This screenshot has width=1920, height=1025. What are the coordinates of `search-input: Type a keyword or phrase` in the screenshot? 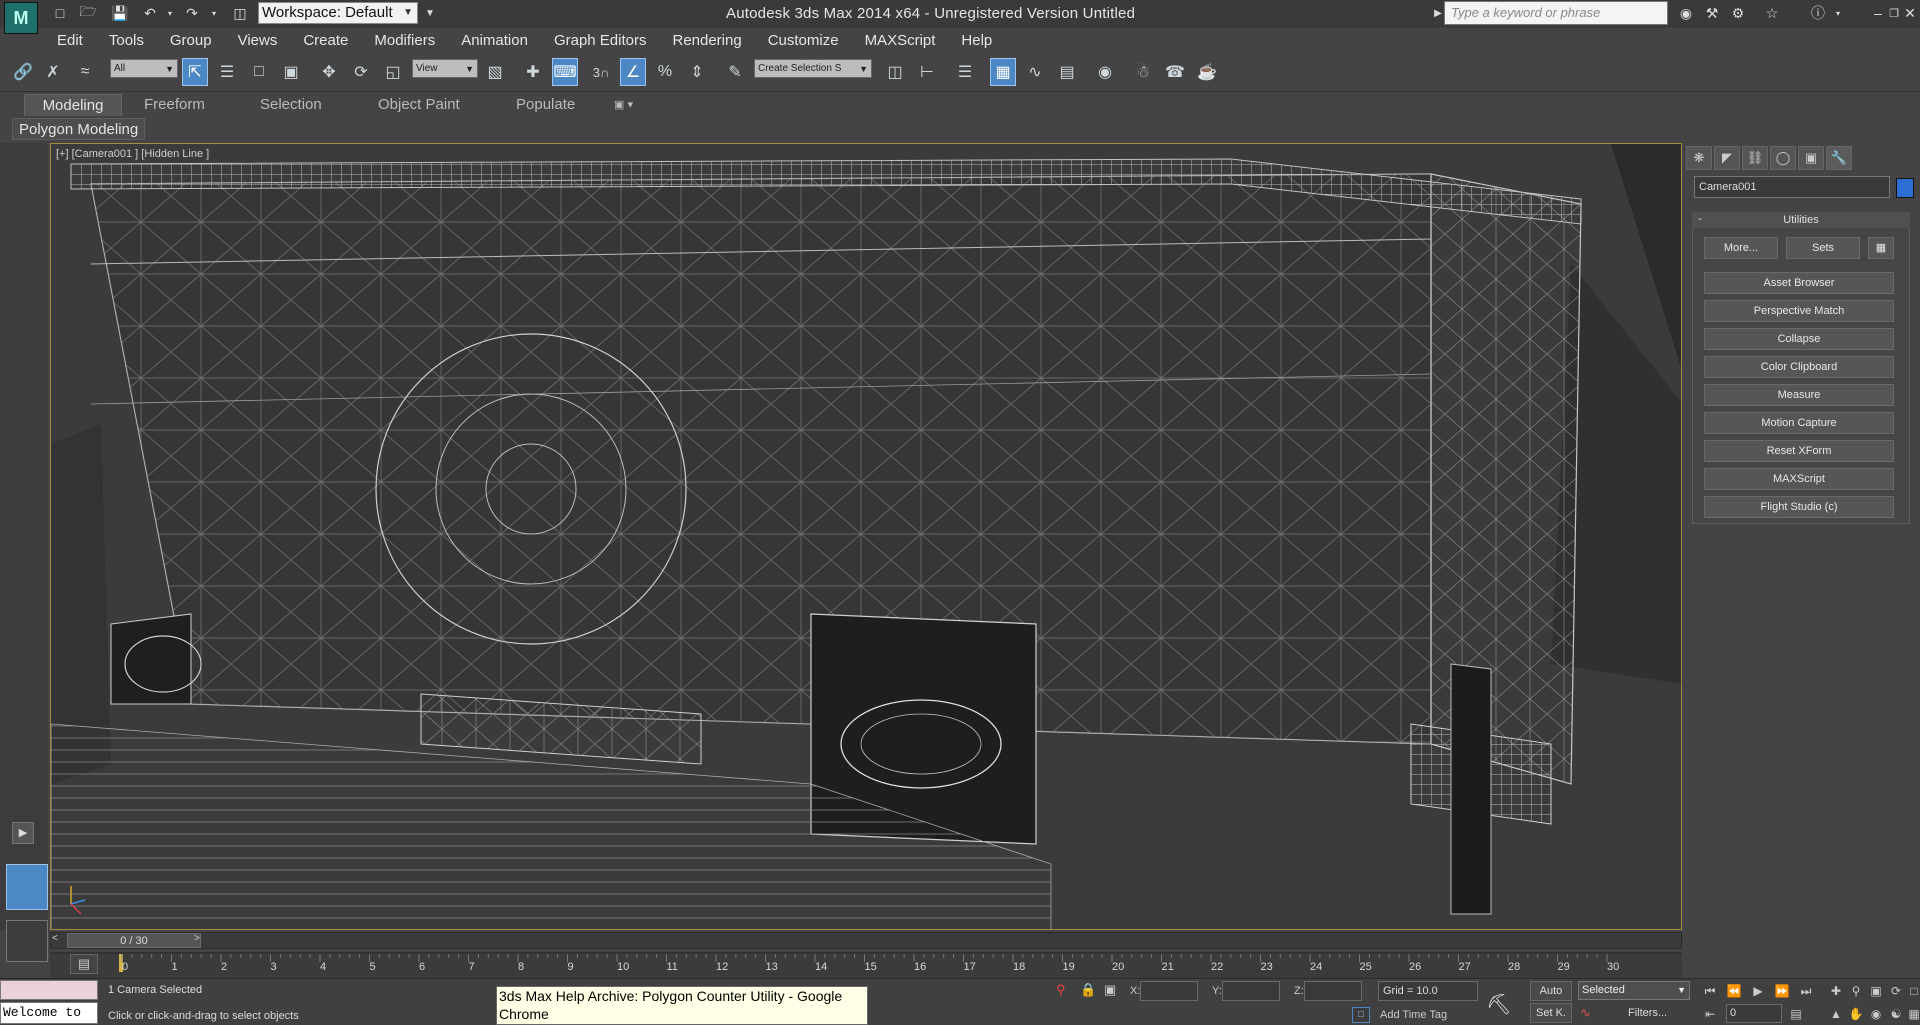 It's located at (1556, 13).